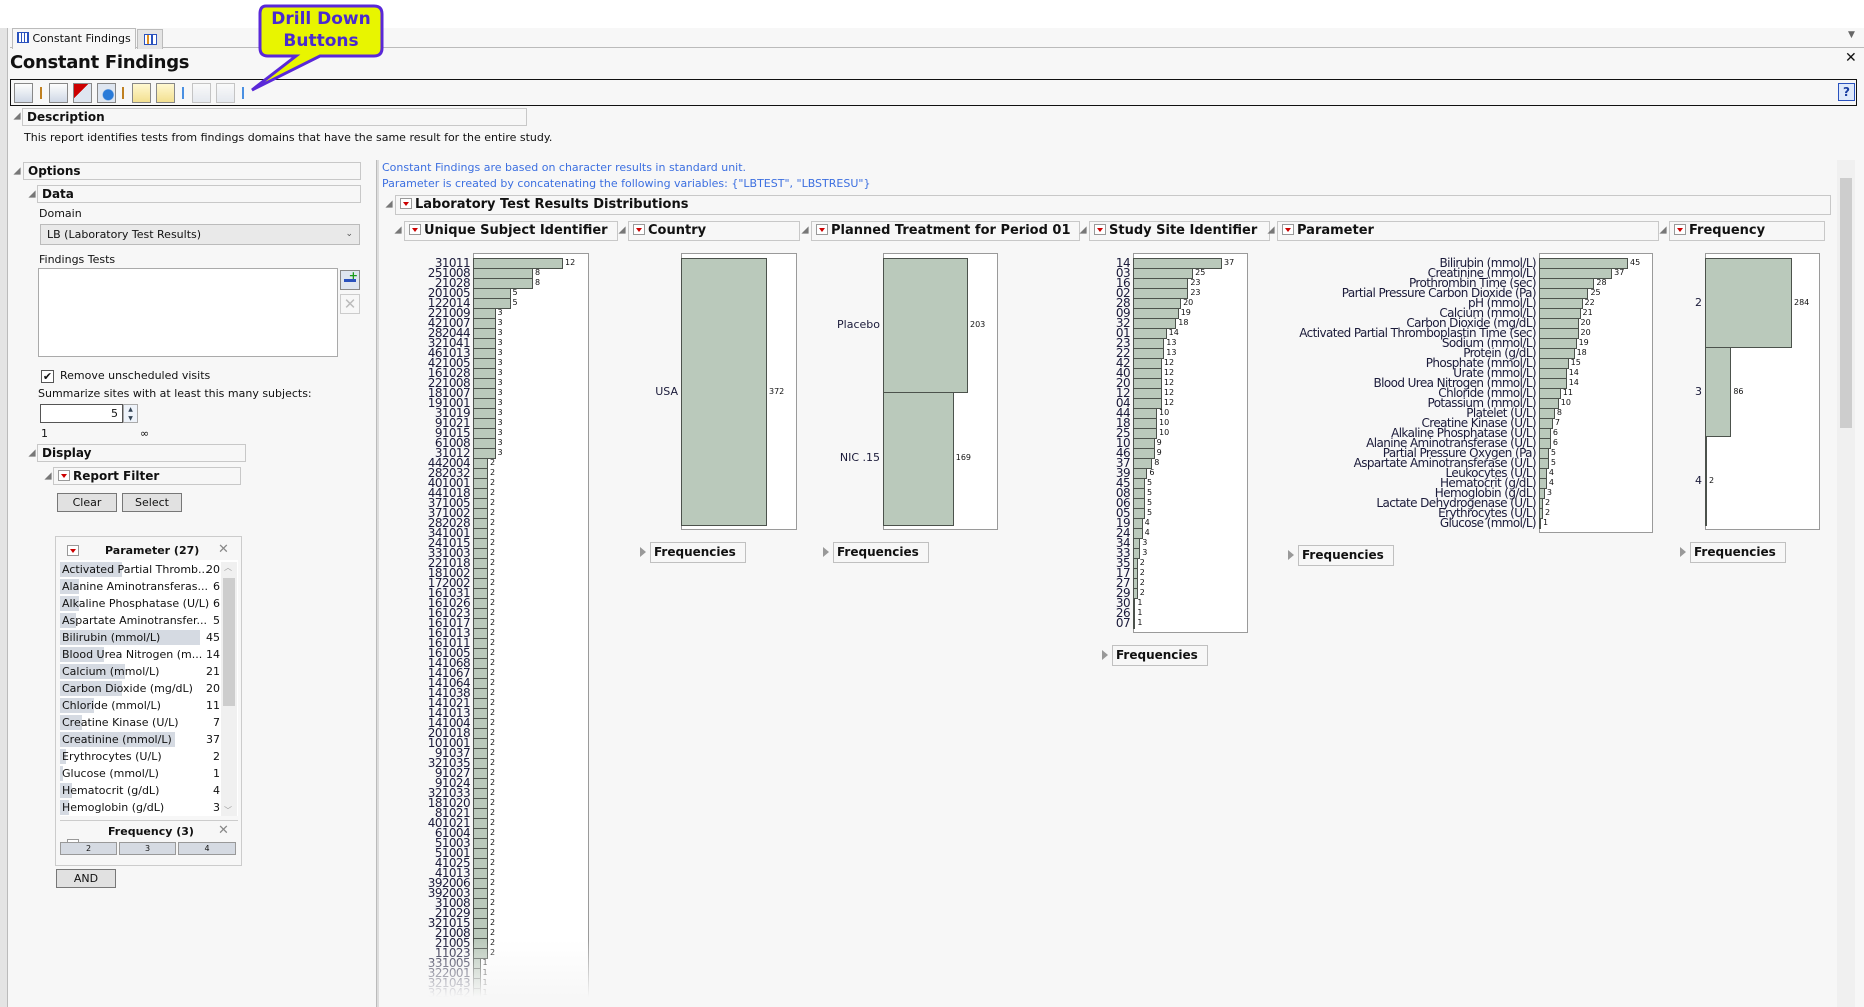  I want to click on collapse-unique-subject-identifier-icon, so click(398, 230).